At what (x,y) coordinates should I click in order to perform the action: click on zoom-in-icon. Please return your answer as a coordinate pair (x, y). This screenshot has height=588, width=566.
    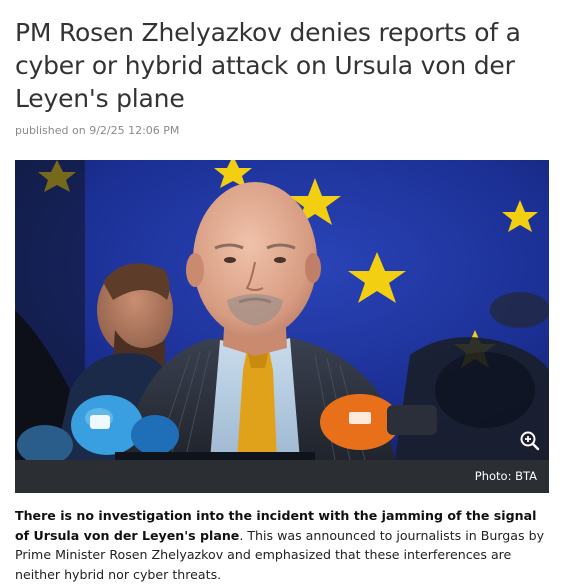
    Looking at the image, I should click on (530, 441).